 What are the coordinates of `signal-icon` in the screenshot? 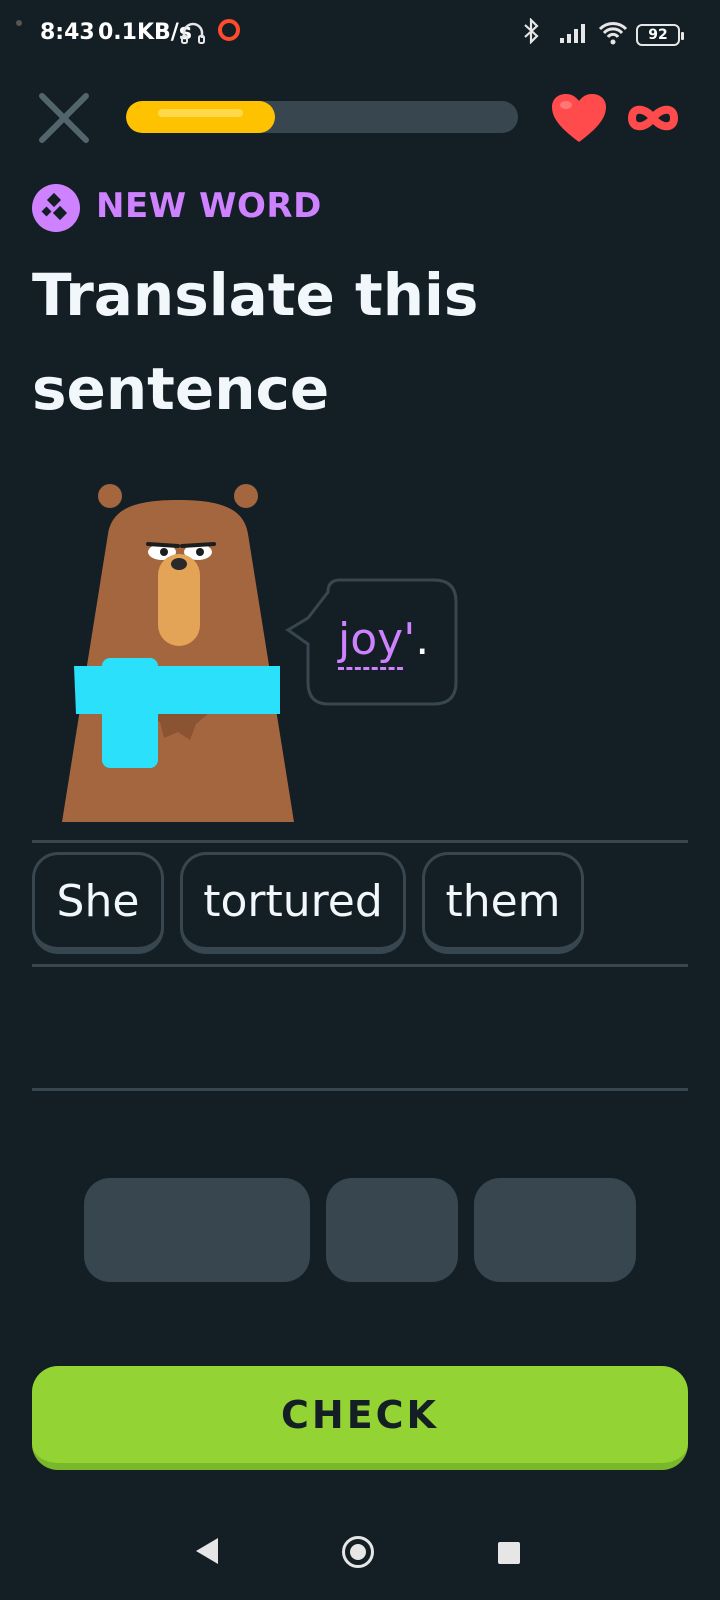 It's located at (573, 33).